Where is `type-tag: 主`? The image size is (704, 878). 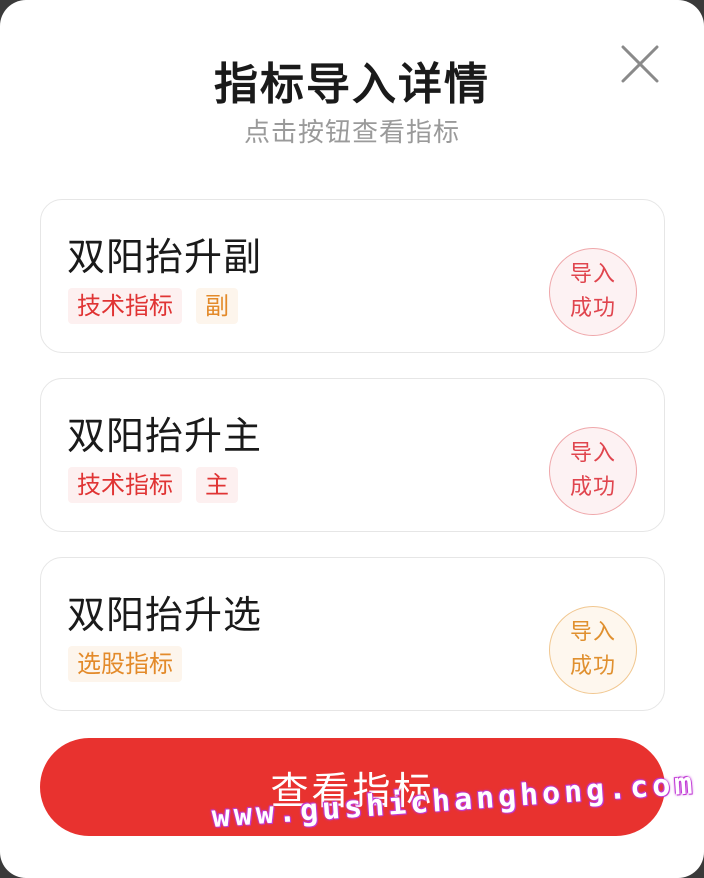
type-tag: 主 is located at coordinates (217, 485).